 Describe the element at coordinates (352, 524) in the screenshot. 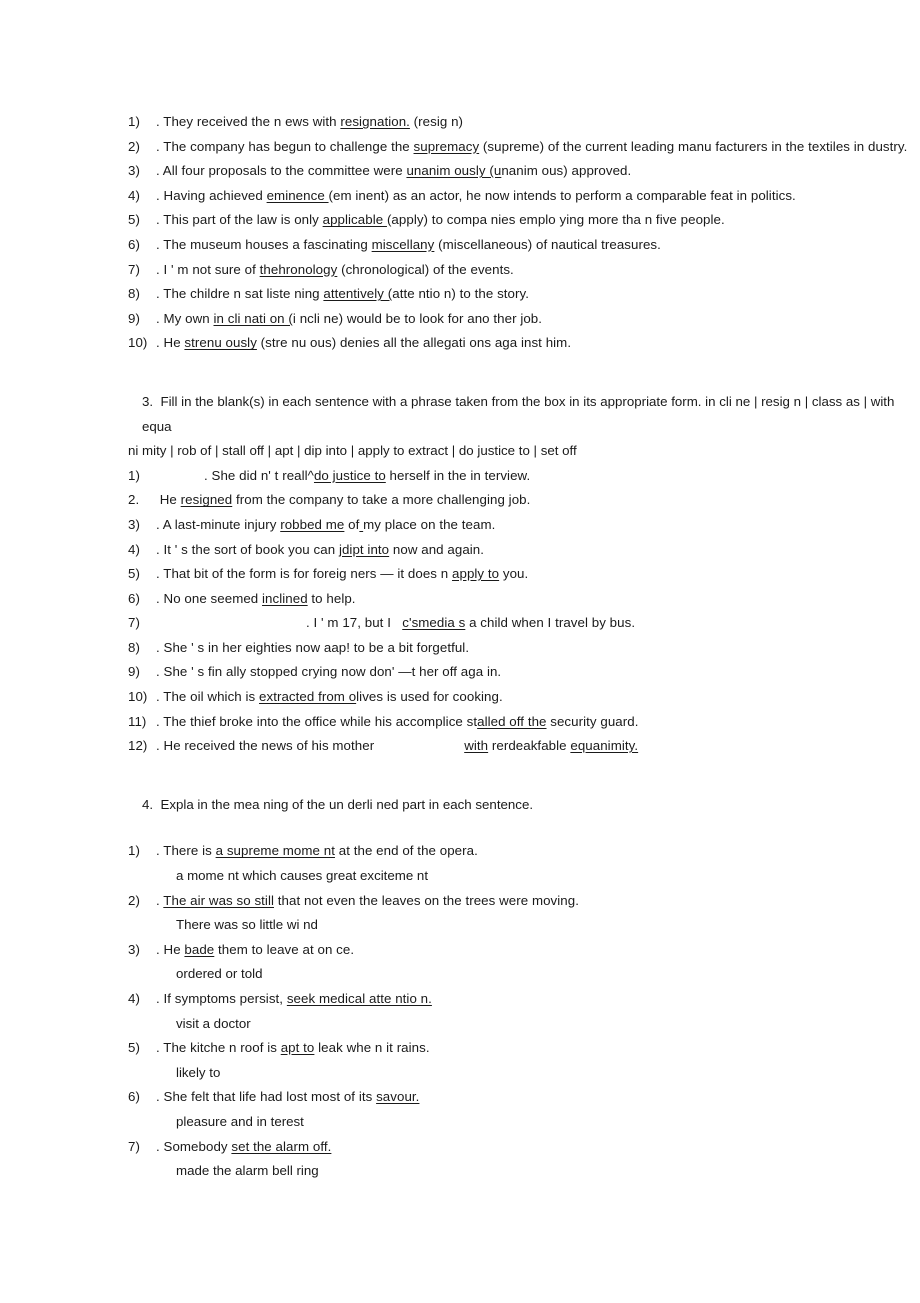

I see `question-text-post: of` at that location.